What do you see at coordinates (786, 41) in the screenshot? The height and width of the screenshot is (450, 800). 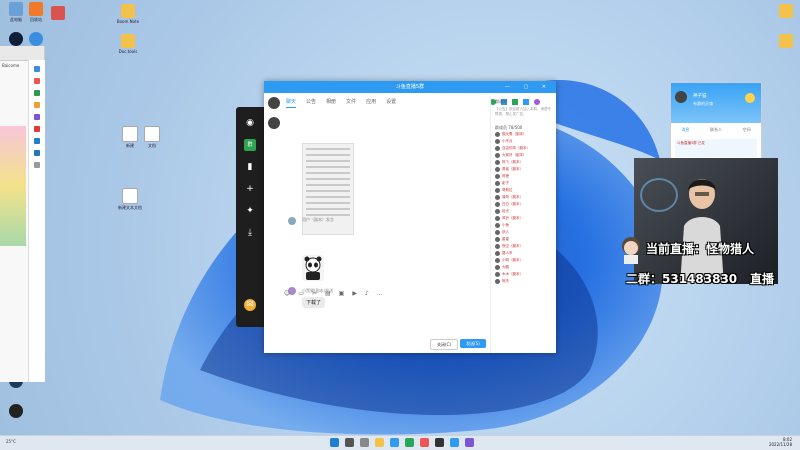 I see `desktop-icon-right2` at bounding box center [786, 41].